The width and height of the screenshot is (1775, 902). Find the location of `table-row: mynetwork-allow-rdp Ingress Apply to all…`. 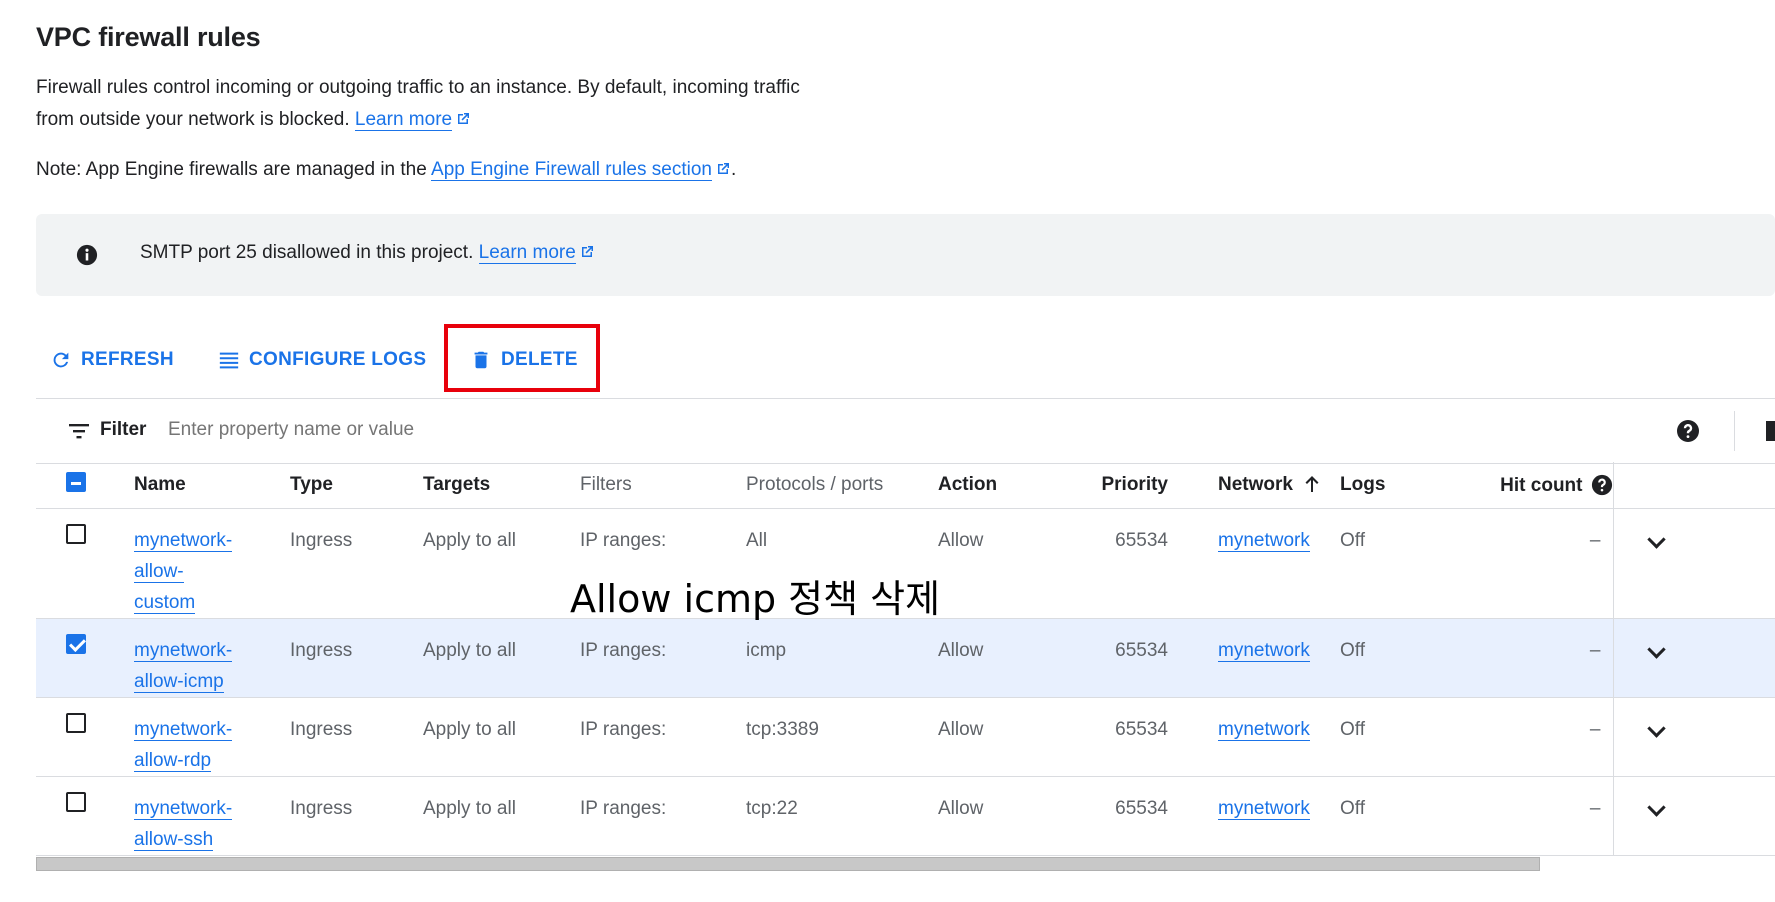

table-row: mynetwork-allow-rdp Ingress Apply to all… is located at coordinates (905, 737).